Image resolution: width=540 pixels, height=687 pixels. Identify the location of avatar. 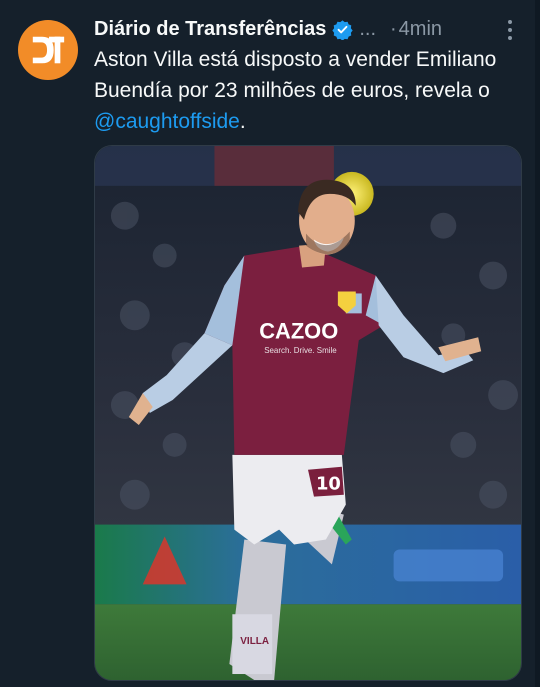
(48, 50).